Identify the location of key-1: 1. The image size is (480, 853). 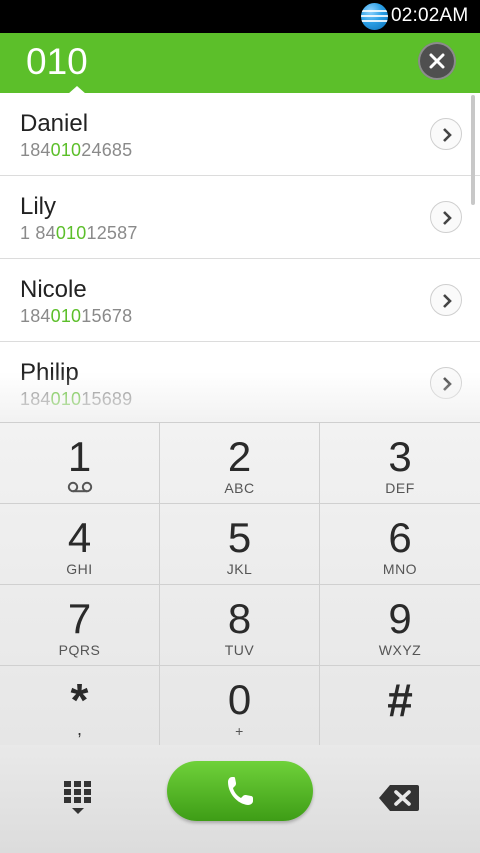
(80, 463).